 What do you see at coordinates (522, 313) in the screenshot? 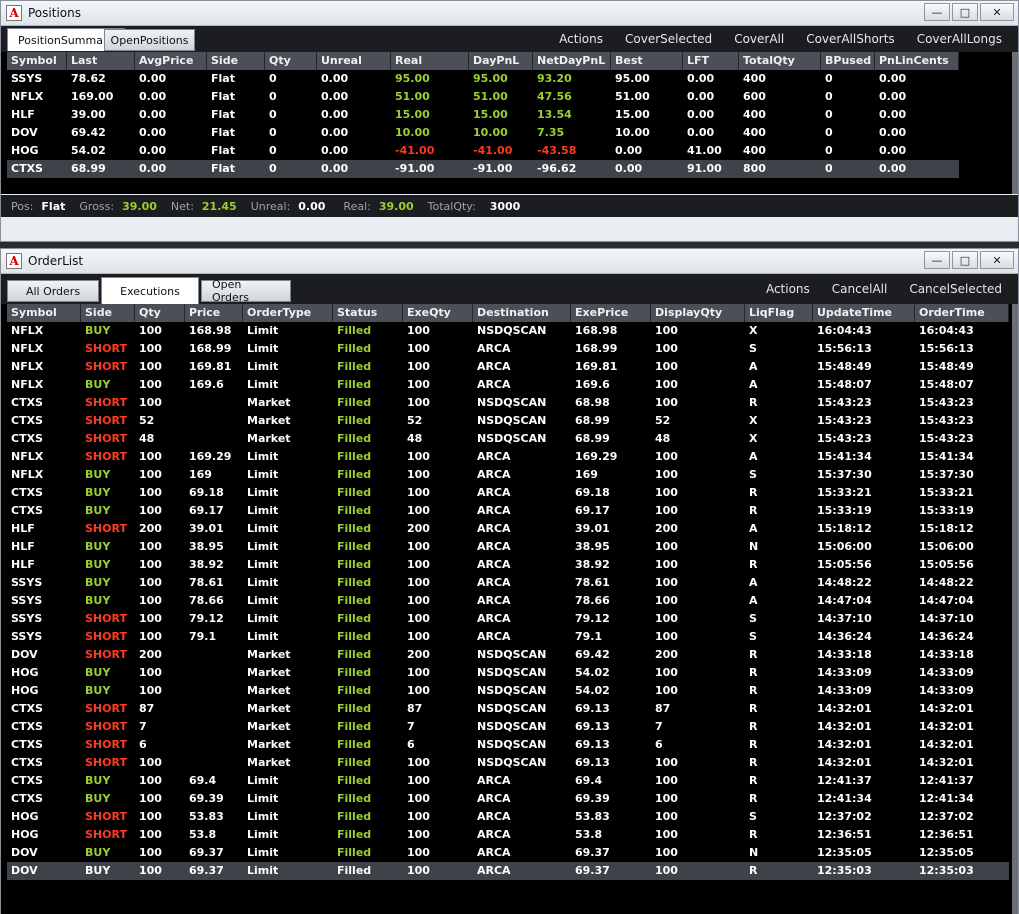
I see `col-header-destination: Destination` at bounding box center [522, 313].